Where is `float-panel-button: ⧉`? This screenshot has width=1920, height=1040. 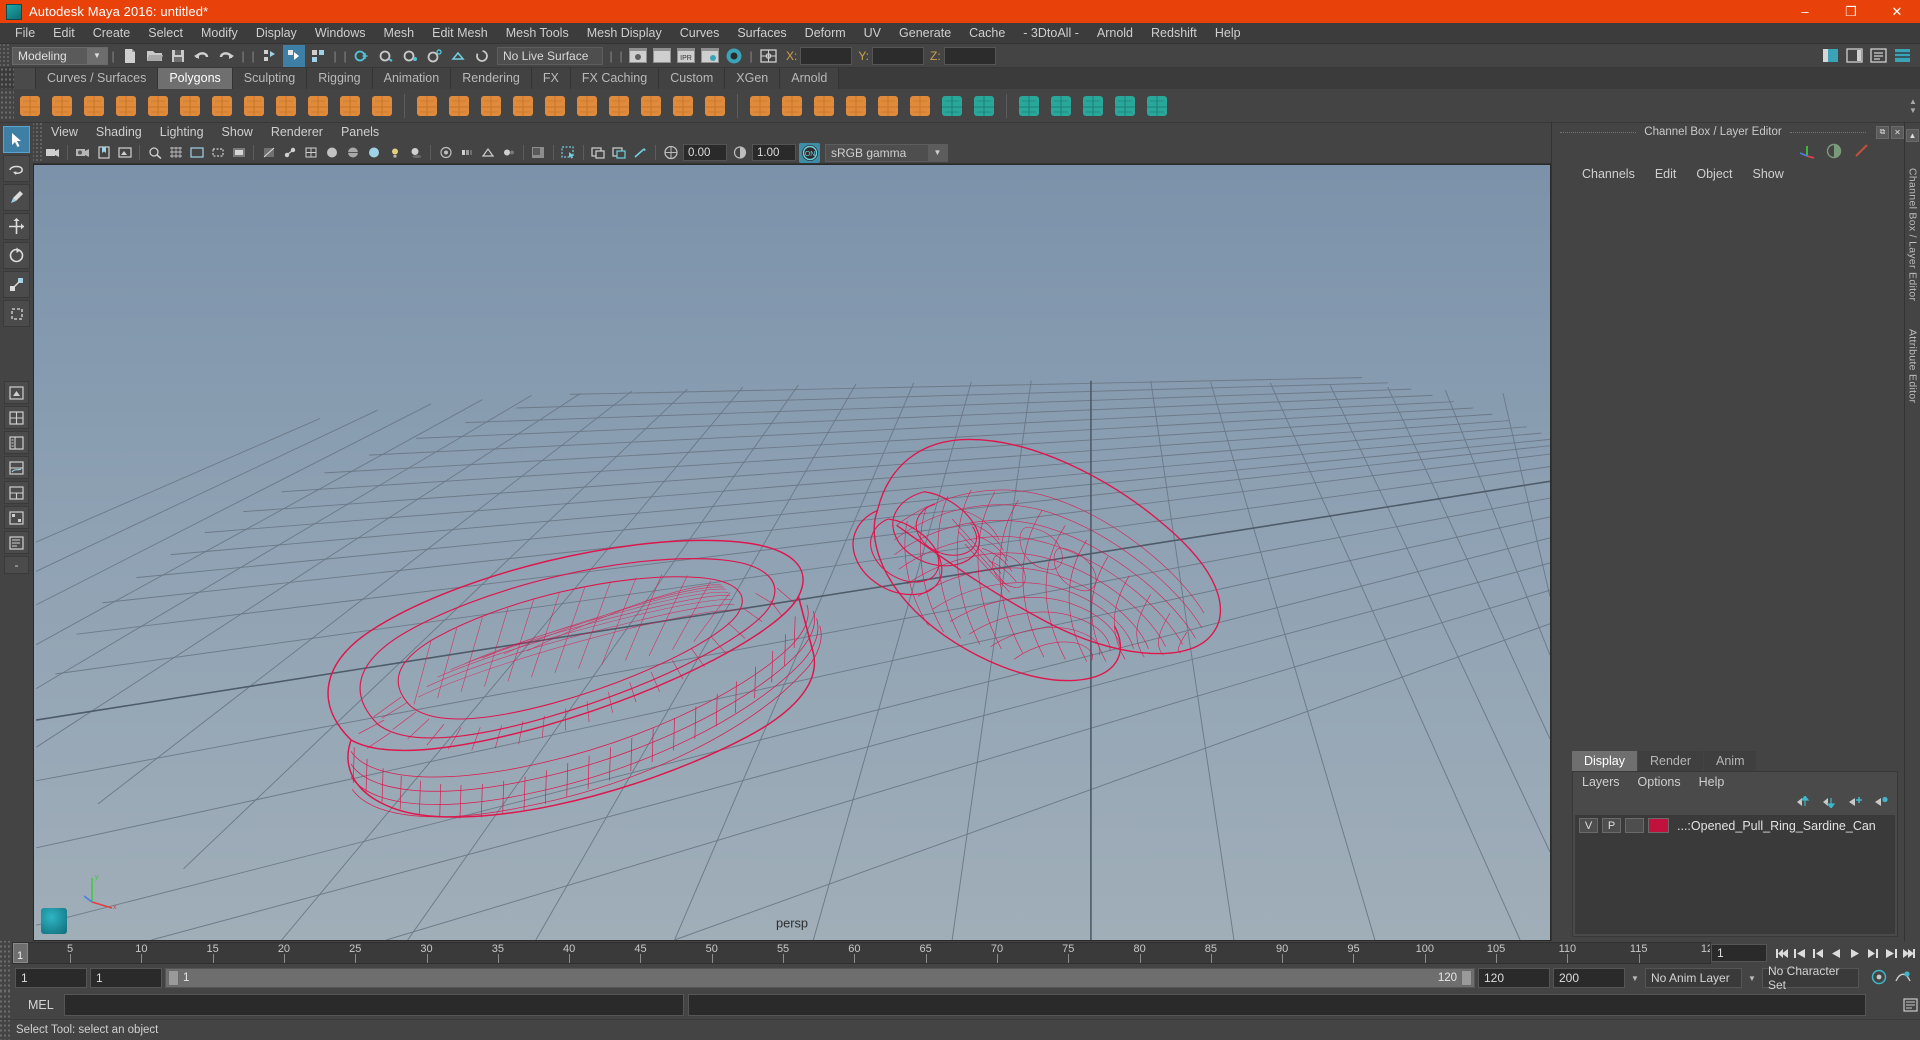
float-panel-button: ⧉ is located at coordinates (1883, 132).